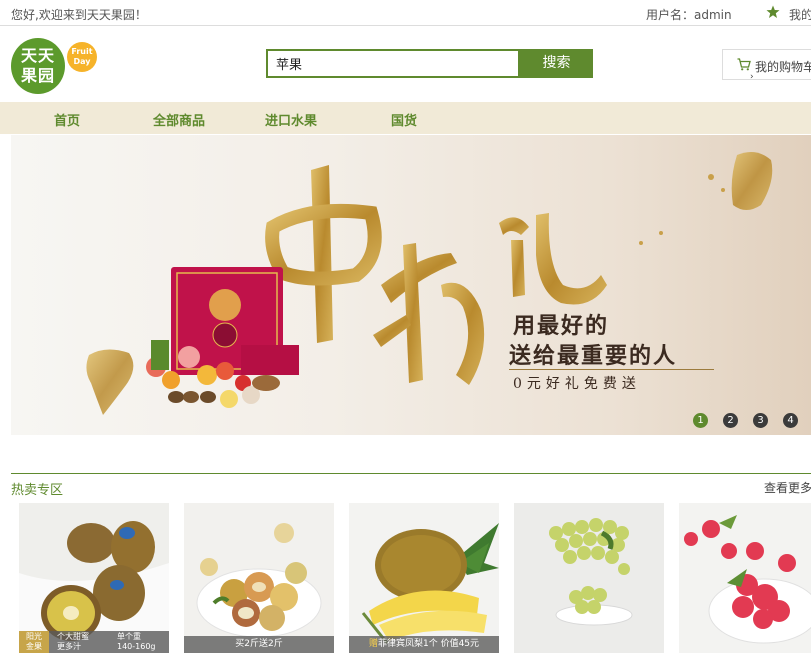  I want to click on logo-mark: 天天 果园, so click(38, 66).